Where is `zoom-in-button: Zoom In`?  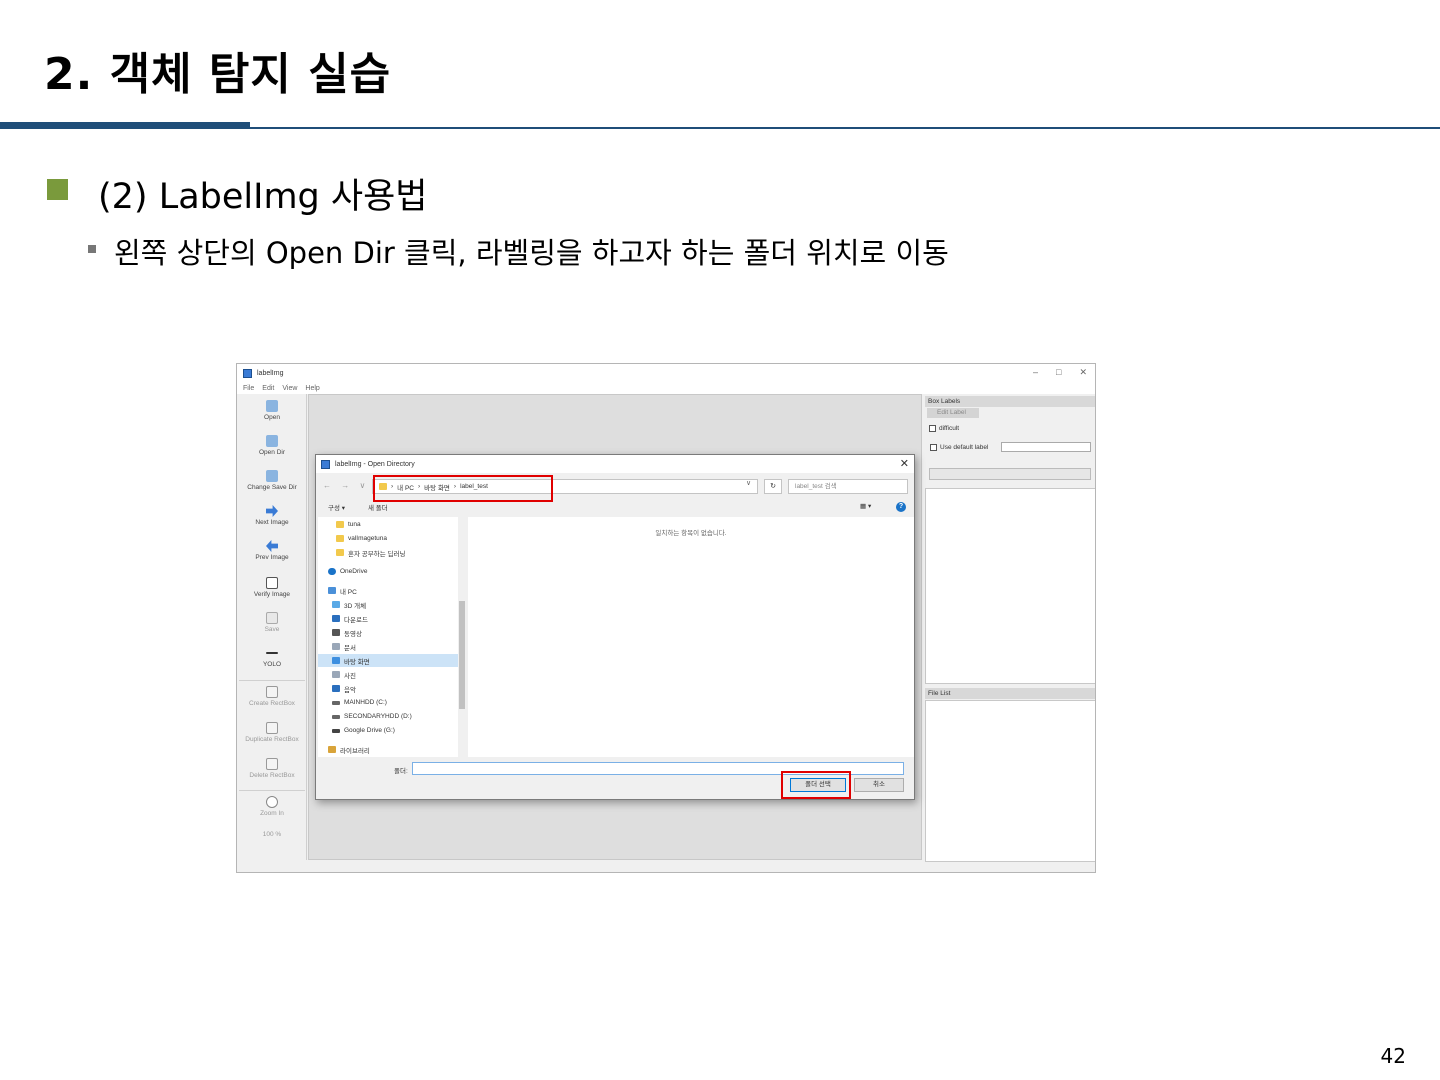
zoom-in-button: Zoom In is located at coordinates (272, 806).